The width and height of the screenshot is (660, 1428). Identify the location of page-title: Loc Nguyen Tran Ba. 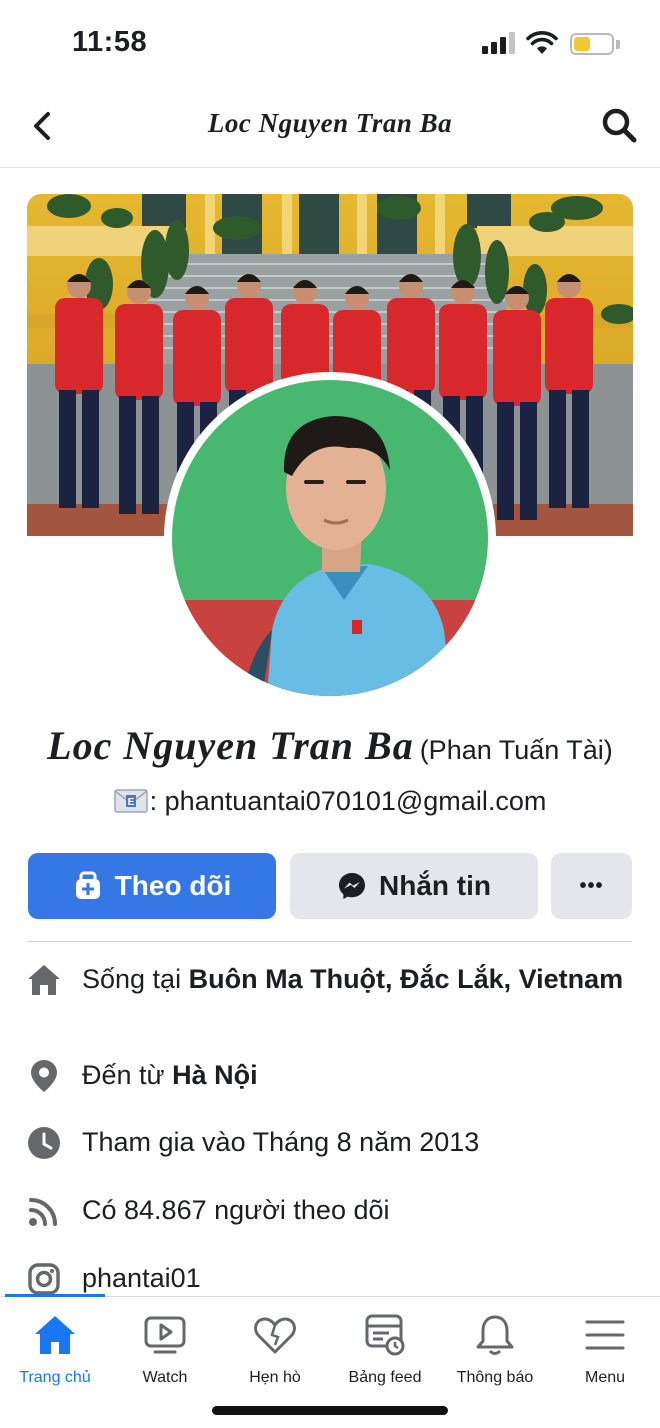
(330, 123).